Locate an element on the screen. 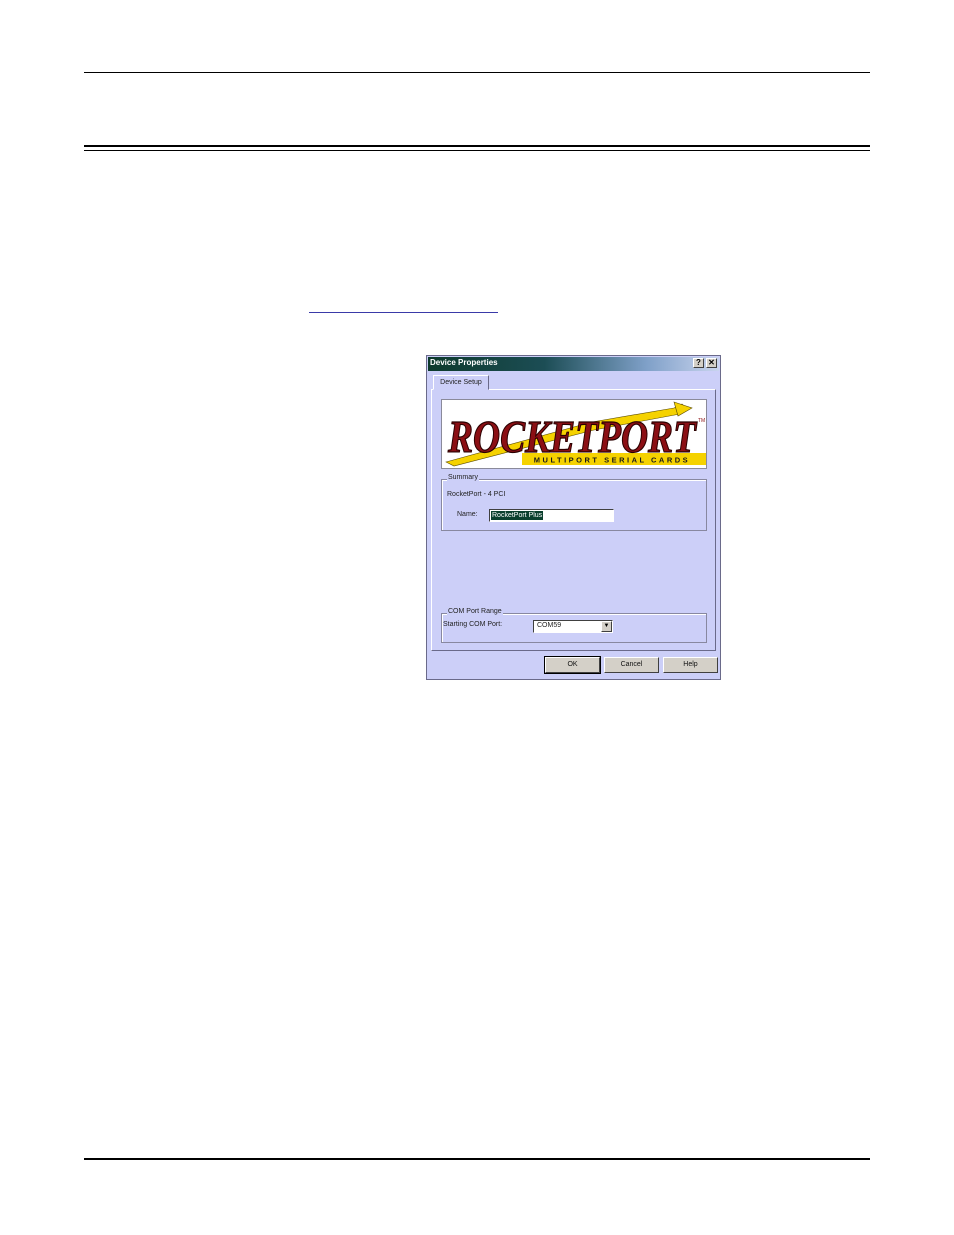  chevron-down-icon: ▼ is located at coordinates (606, 626).